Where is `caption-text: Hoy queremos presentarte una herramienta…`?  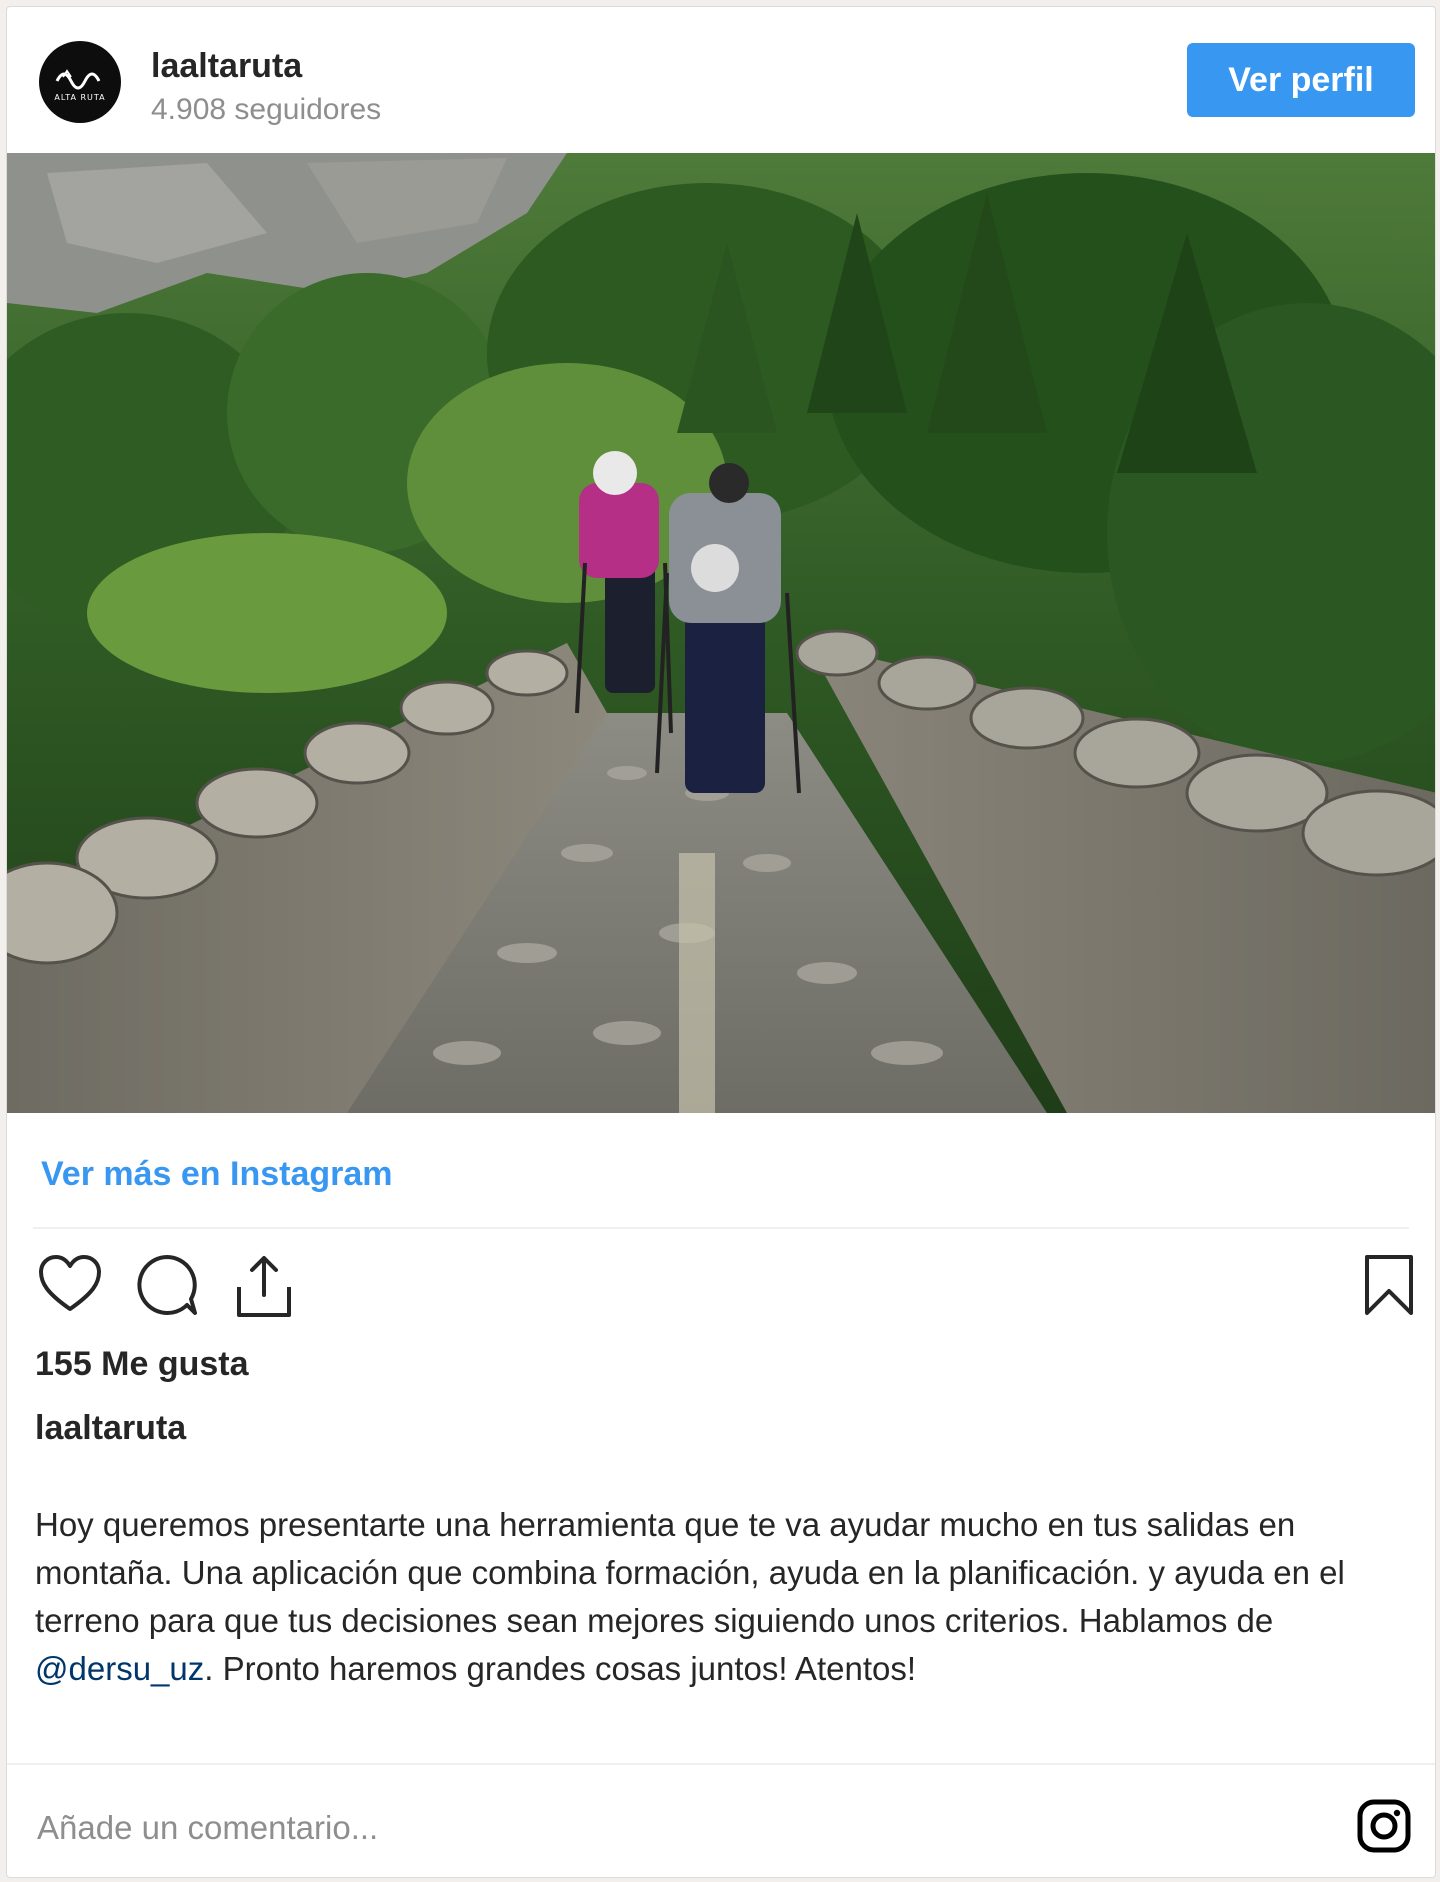 caption-text: Hoy queremos presentarte una herramienta… is located at coordinates (690, 1572).